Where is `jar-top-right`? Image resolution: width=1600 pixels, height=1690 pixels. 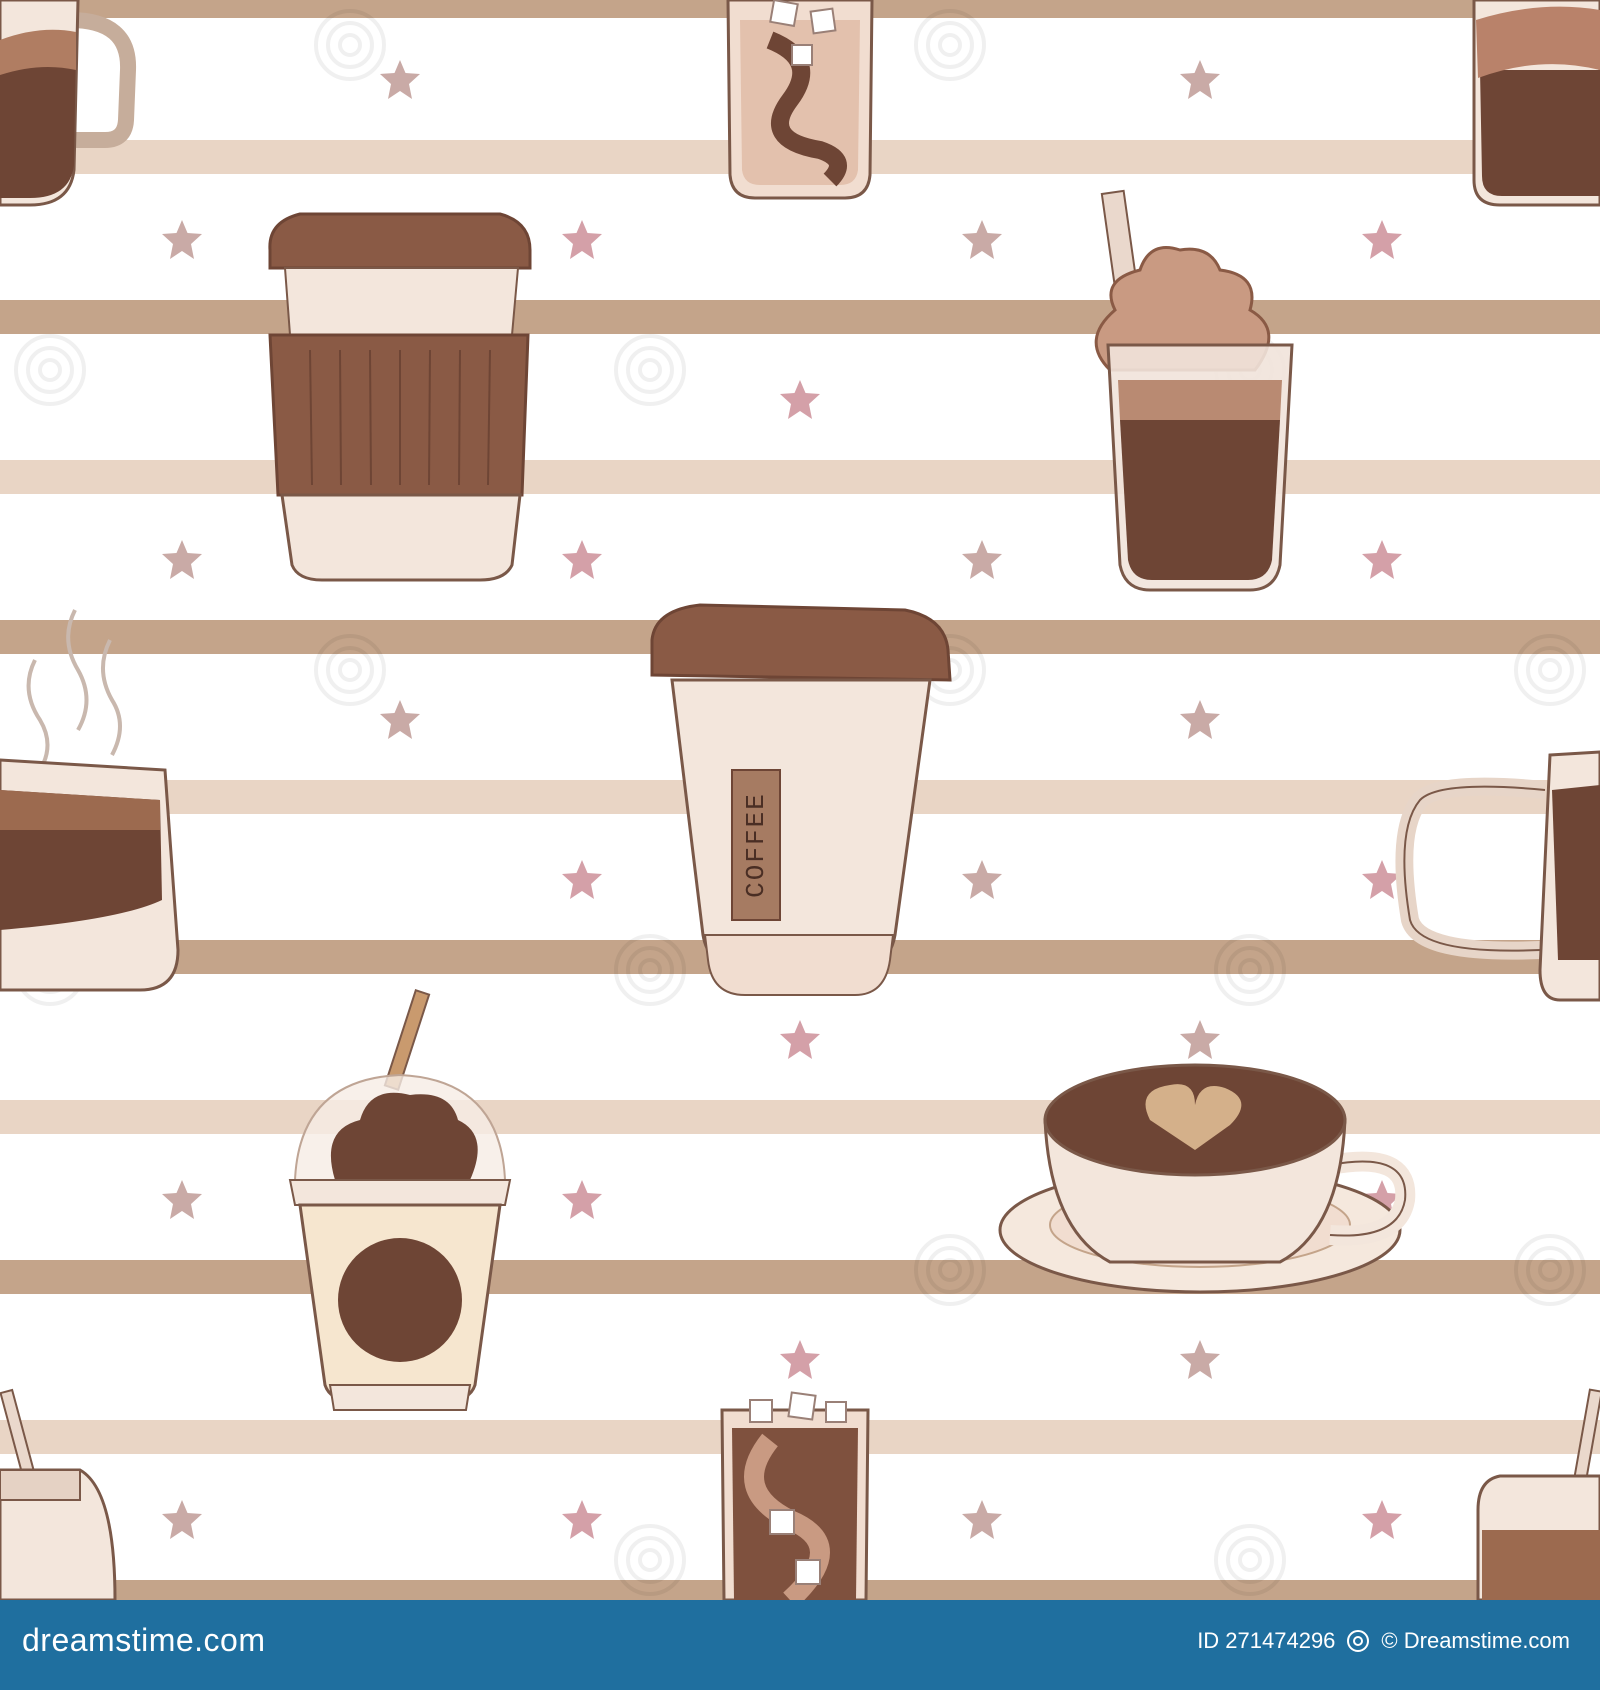 jar-top-right is located at coordinates (1536, 103).